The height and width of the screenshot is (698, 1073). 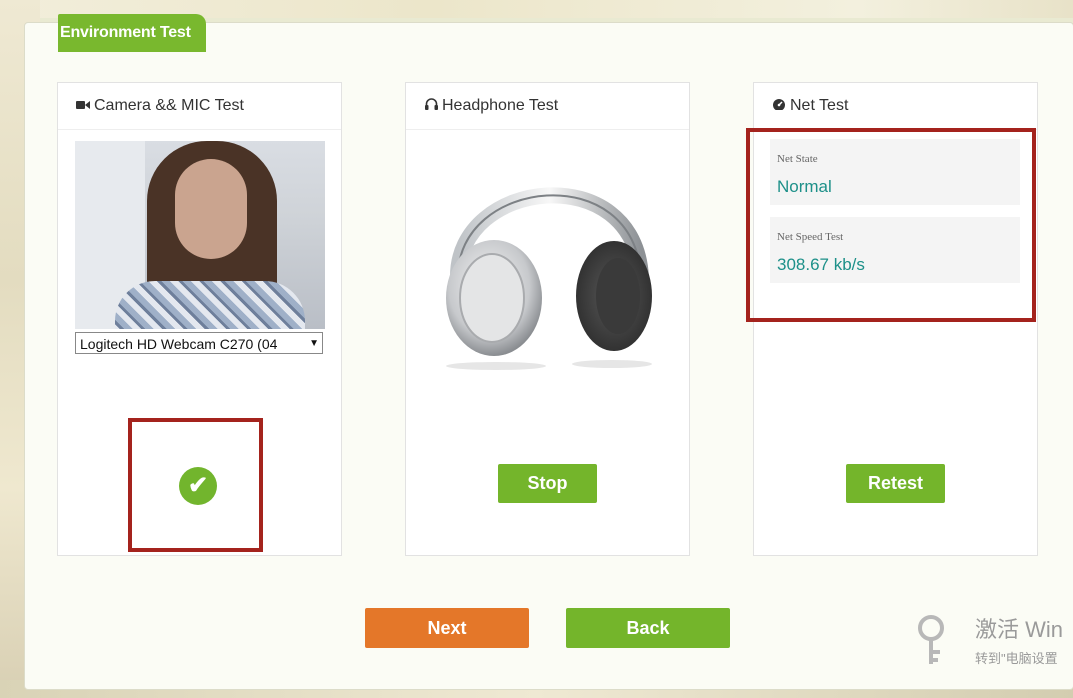 I want to click on stop-button: Stop, so click(x=547, y=483).